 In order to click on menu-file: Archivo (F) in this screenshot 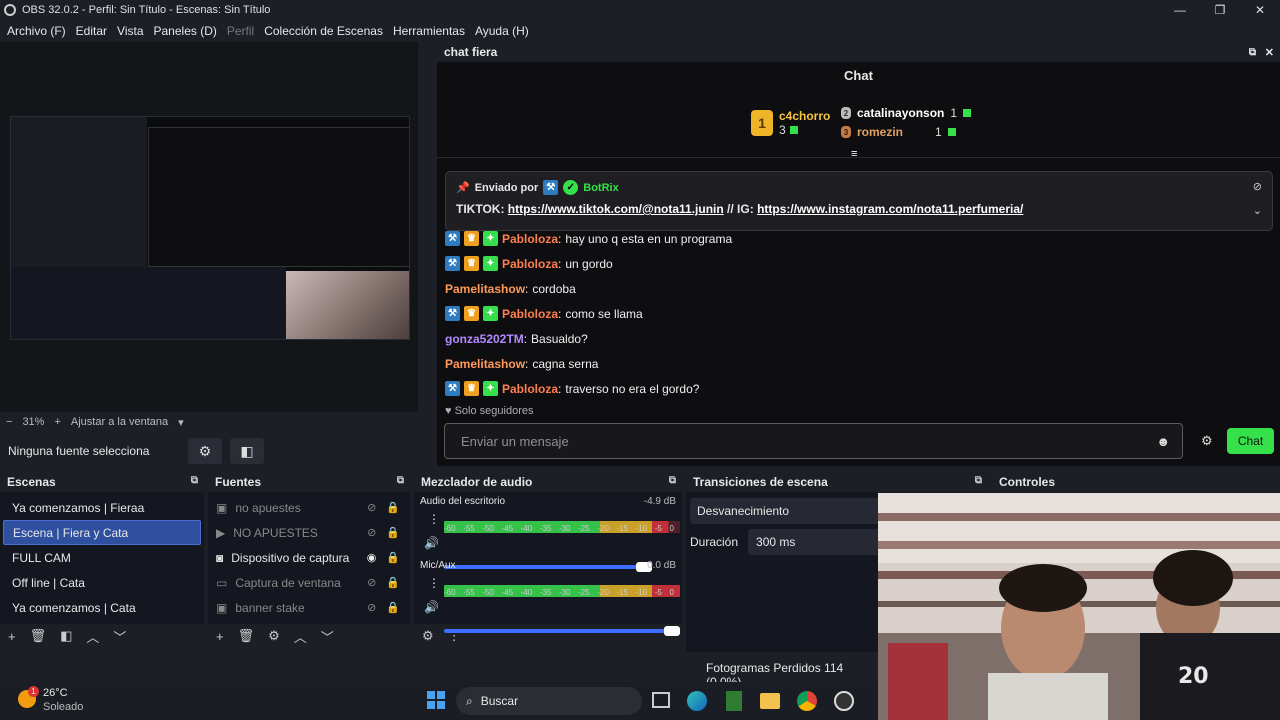, I will do `click(36, 31)`.